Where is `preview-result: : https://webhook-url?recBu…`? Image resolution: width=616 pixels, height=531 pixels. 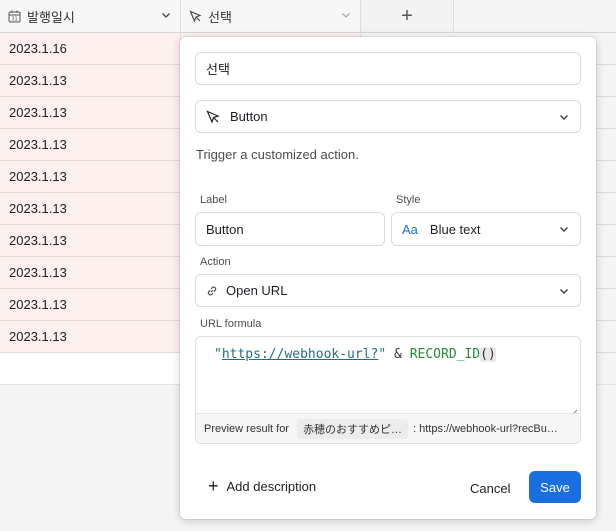
preview-result: : https://webhook-url?recBu… is located at coordinates (485, 428).